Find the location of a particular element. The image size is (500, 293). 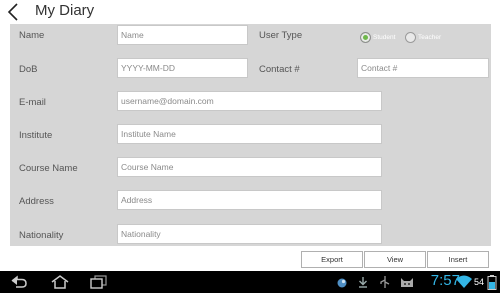

student-radio: Student is located at coordinates (377, 37).